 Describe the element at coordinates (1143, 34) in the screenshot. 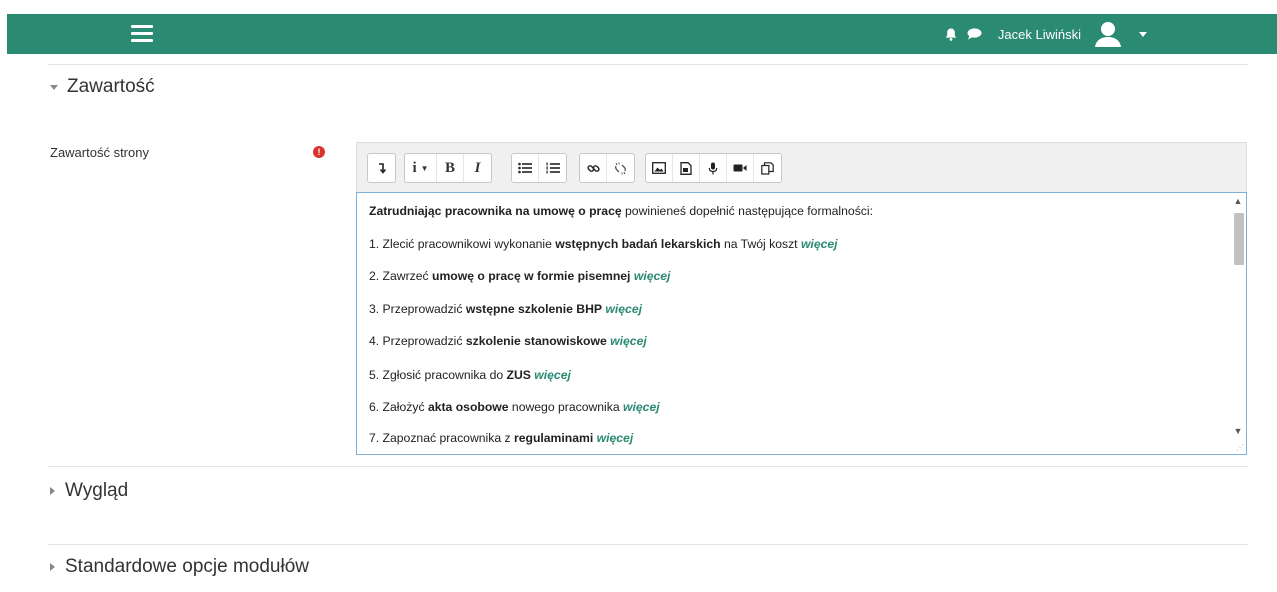

I see `caret-down-icon` at that location.